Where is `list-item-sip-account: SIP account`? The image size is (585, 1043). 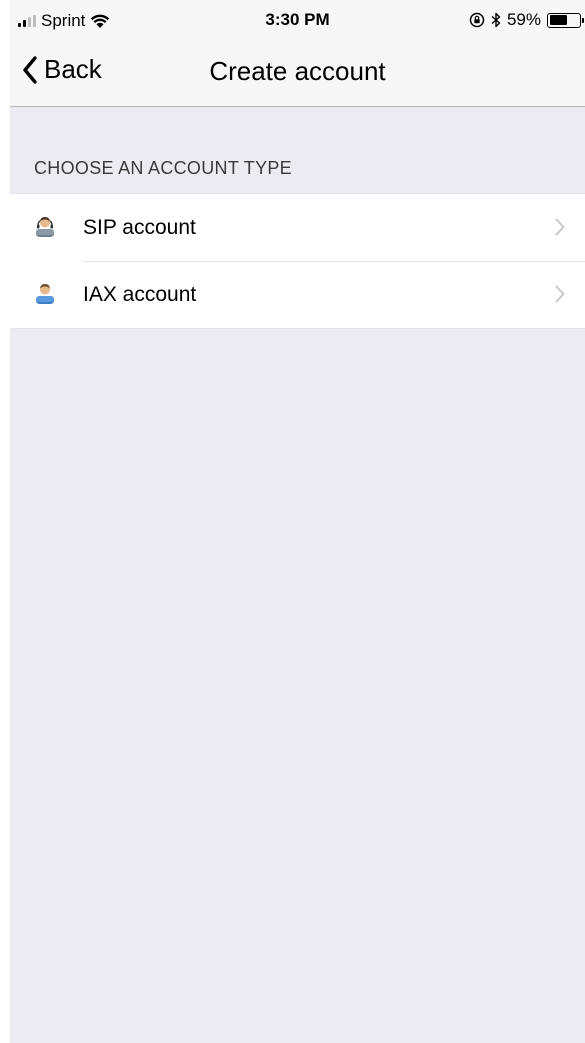 list-item-sip-account: SIP account is located at coordinates (297, 227).